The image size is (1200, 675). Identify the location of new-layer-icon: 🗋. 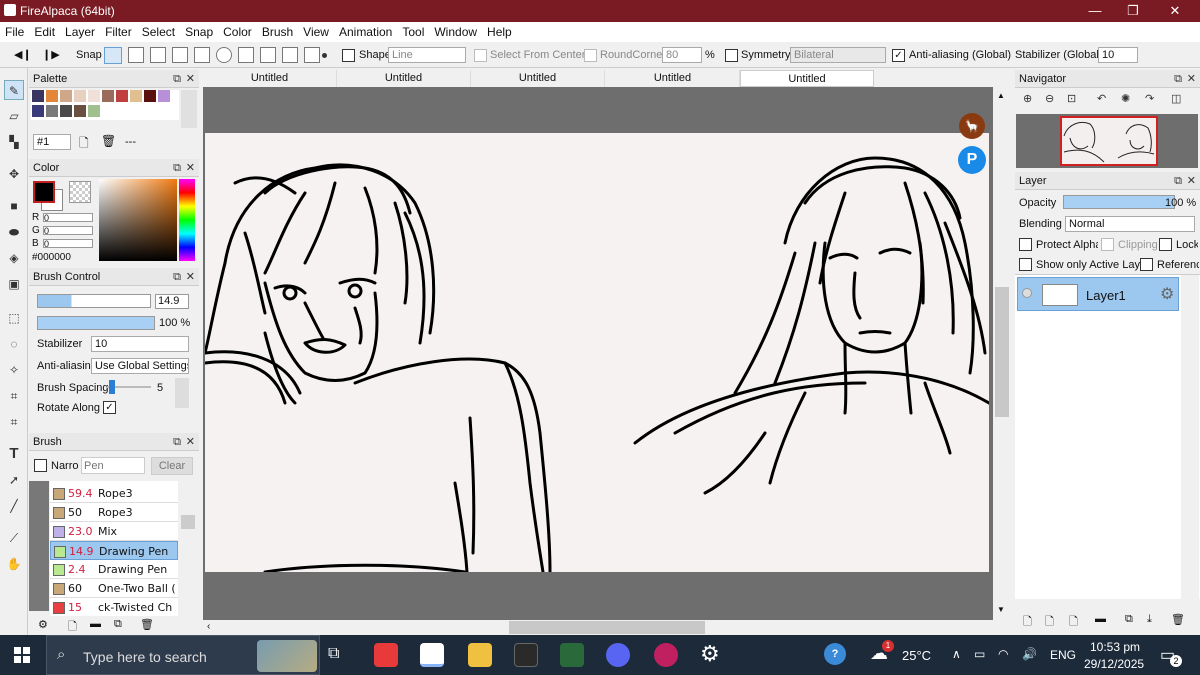
(1027, 622).